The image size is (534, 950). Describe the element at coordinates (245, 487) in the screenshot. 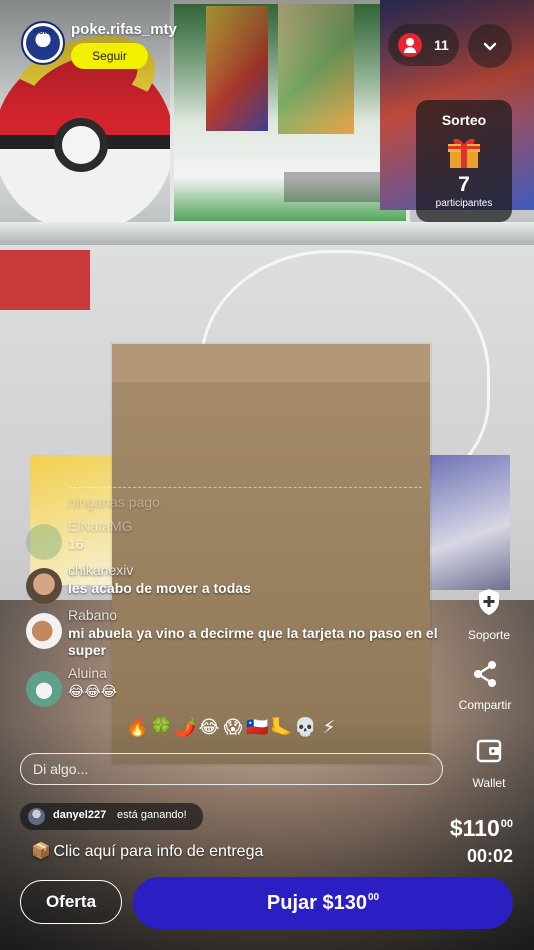

I see `chat-divider` at that location.